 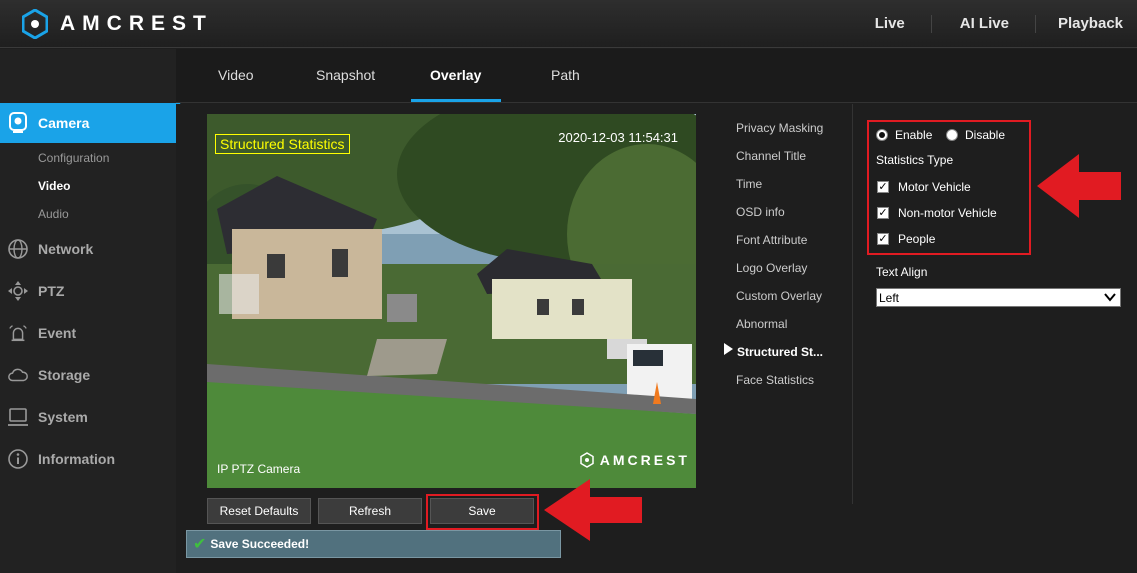 What do you see at coordinates (456, 100) in the screenshot?
I see `active-tab-indicator` at bounding box center [456, 100].